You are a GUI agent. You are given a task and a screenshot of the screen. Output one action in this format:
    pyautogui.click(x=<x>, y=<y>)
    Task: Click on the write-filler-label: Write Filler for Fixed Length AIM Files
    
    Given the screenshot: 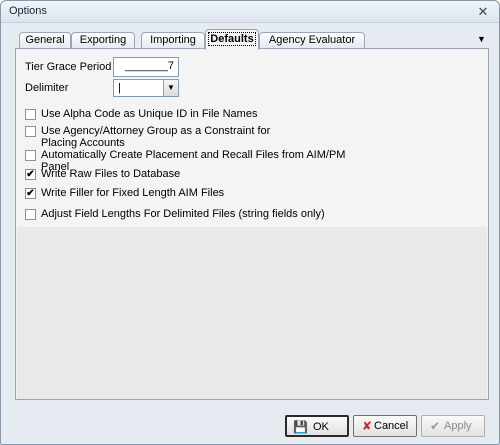 What is the action you would take?
    pyautogui.click(x=133, y=193)
    